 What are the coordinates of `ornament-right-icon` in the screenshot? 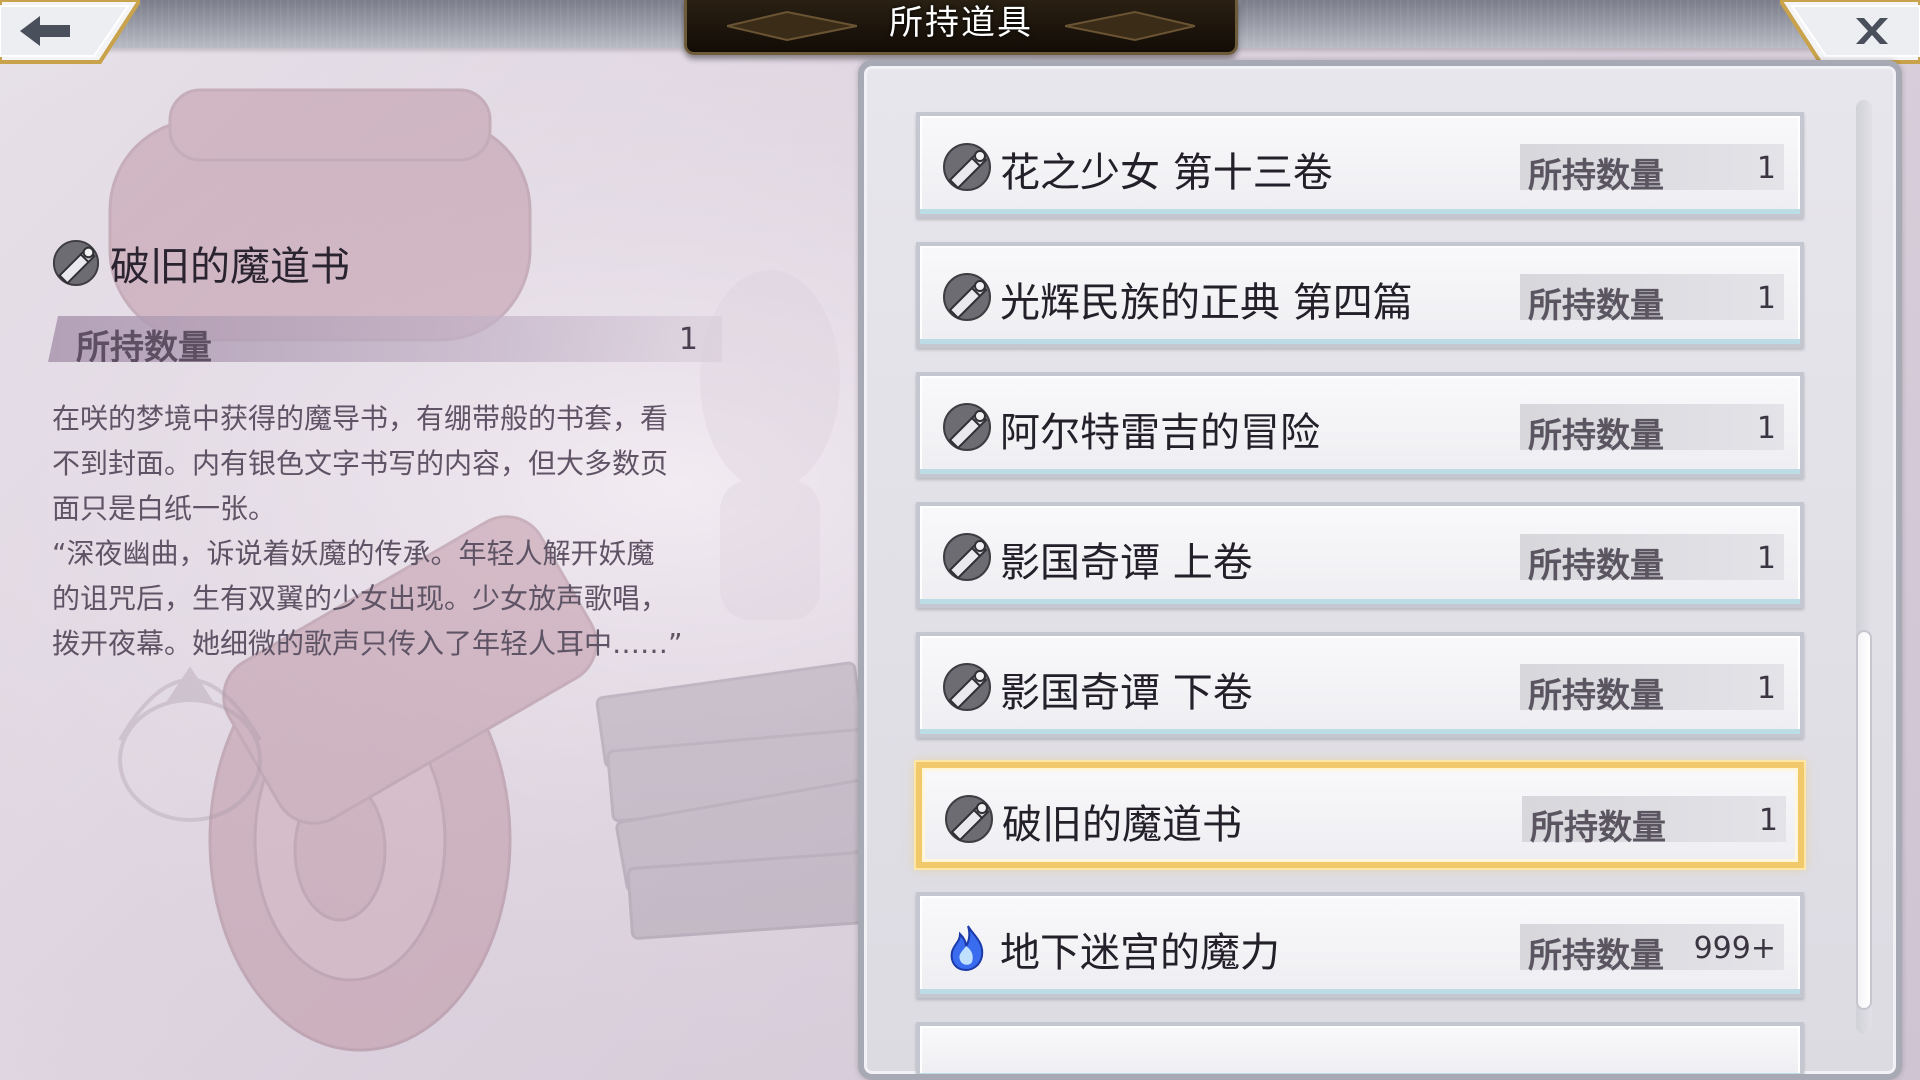 It's located at (1130, 26).